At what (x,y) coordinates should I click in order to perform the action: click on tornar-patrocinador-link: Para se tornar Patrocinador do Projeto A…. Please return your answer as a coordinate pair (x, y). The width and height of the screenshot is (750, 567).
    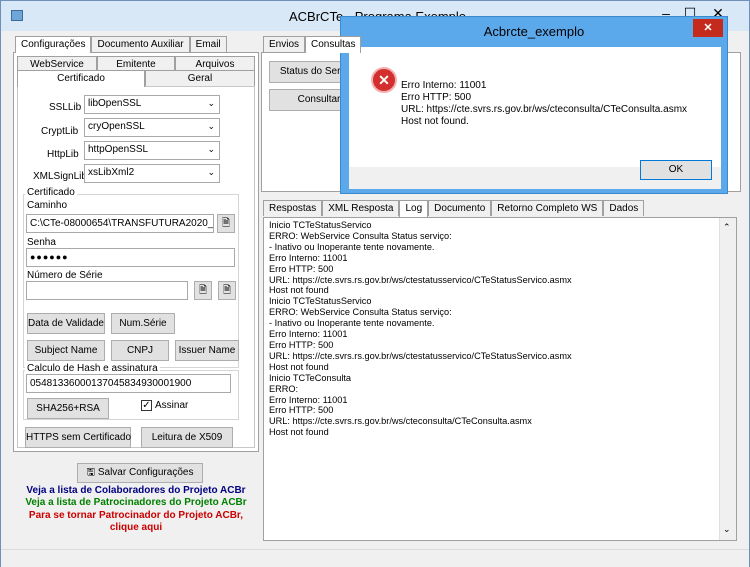
    Looking at the image, I should click on (136, 515).